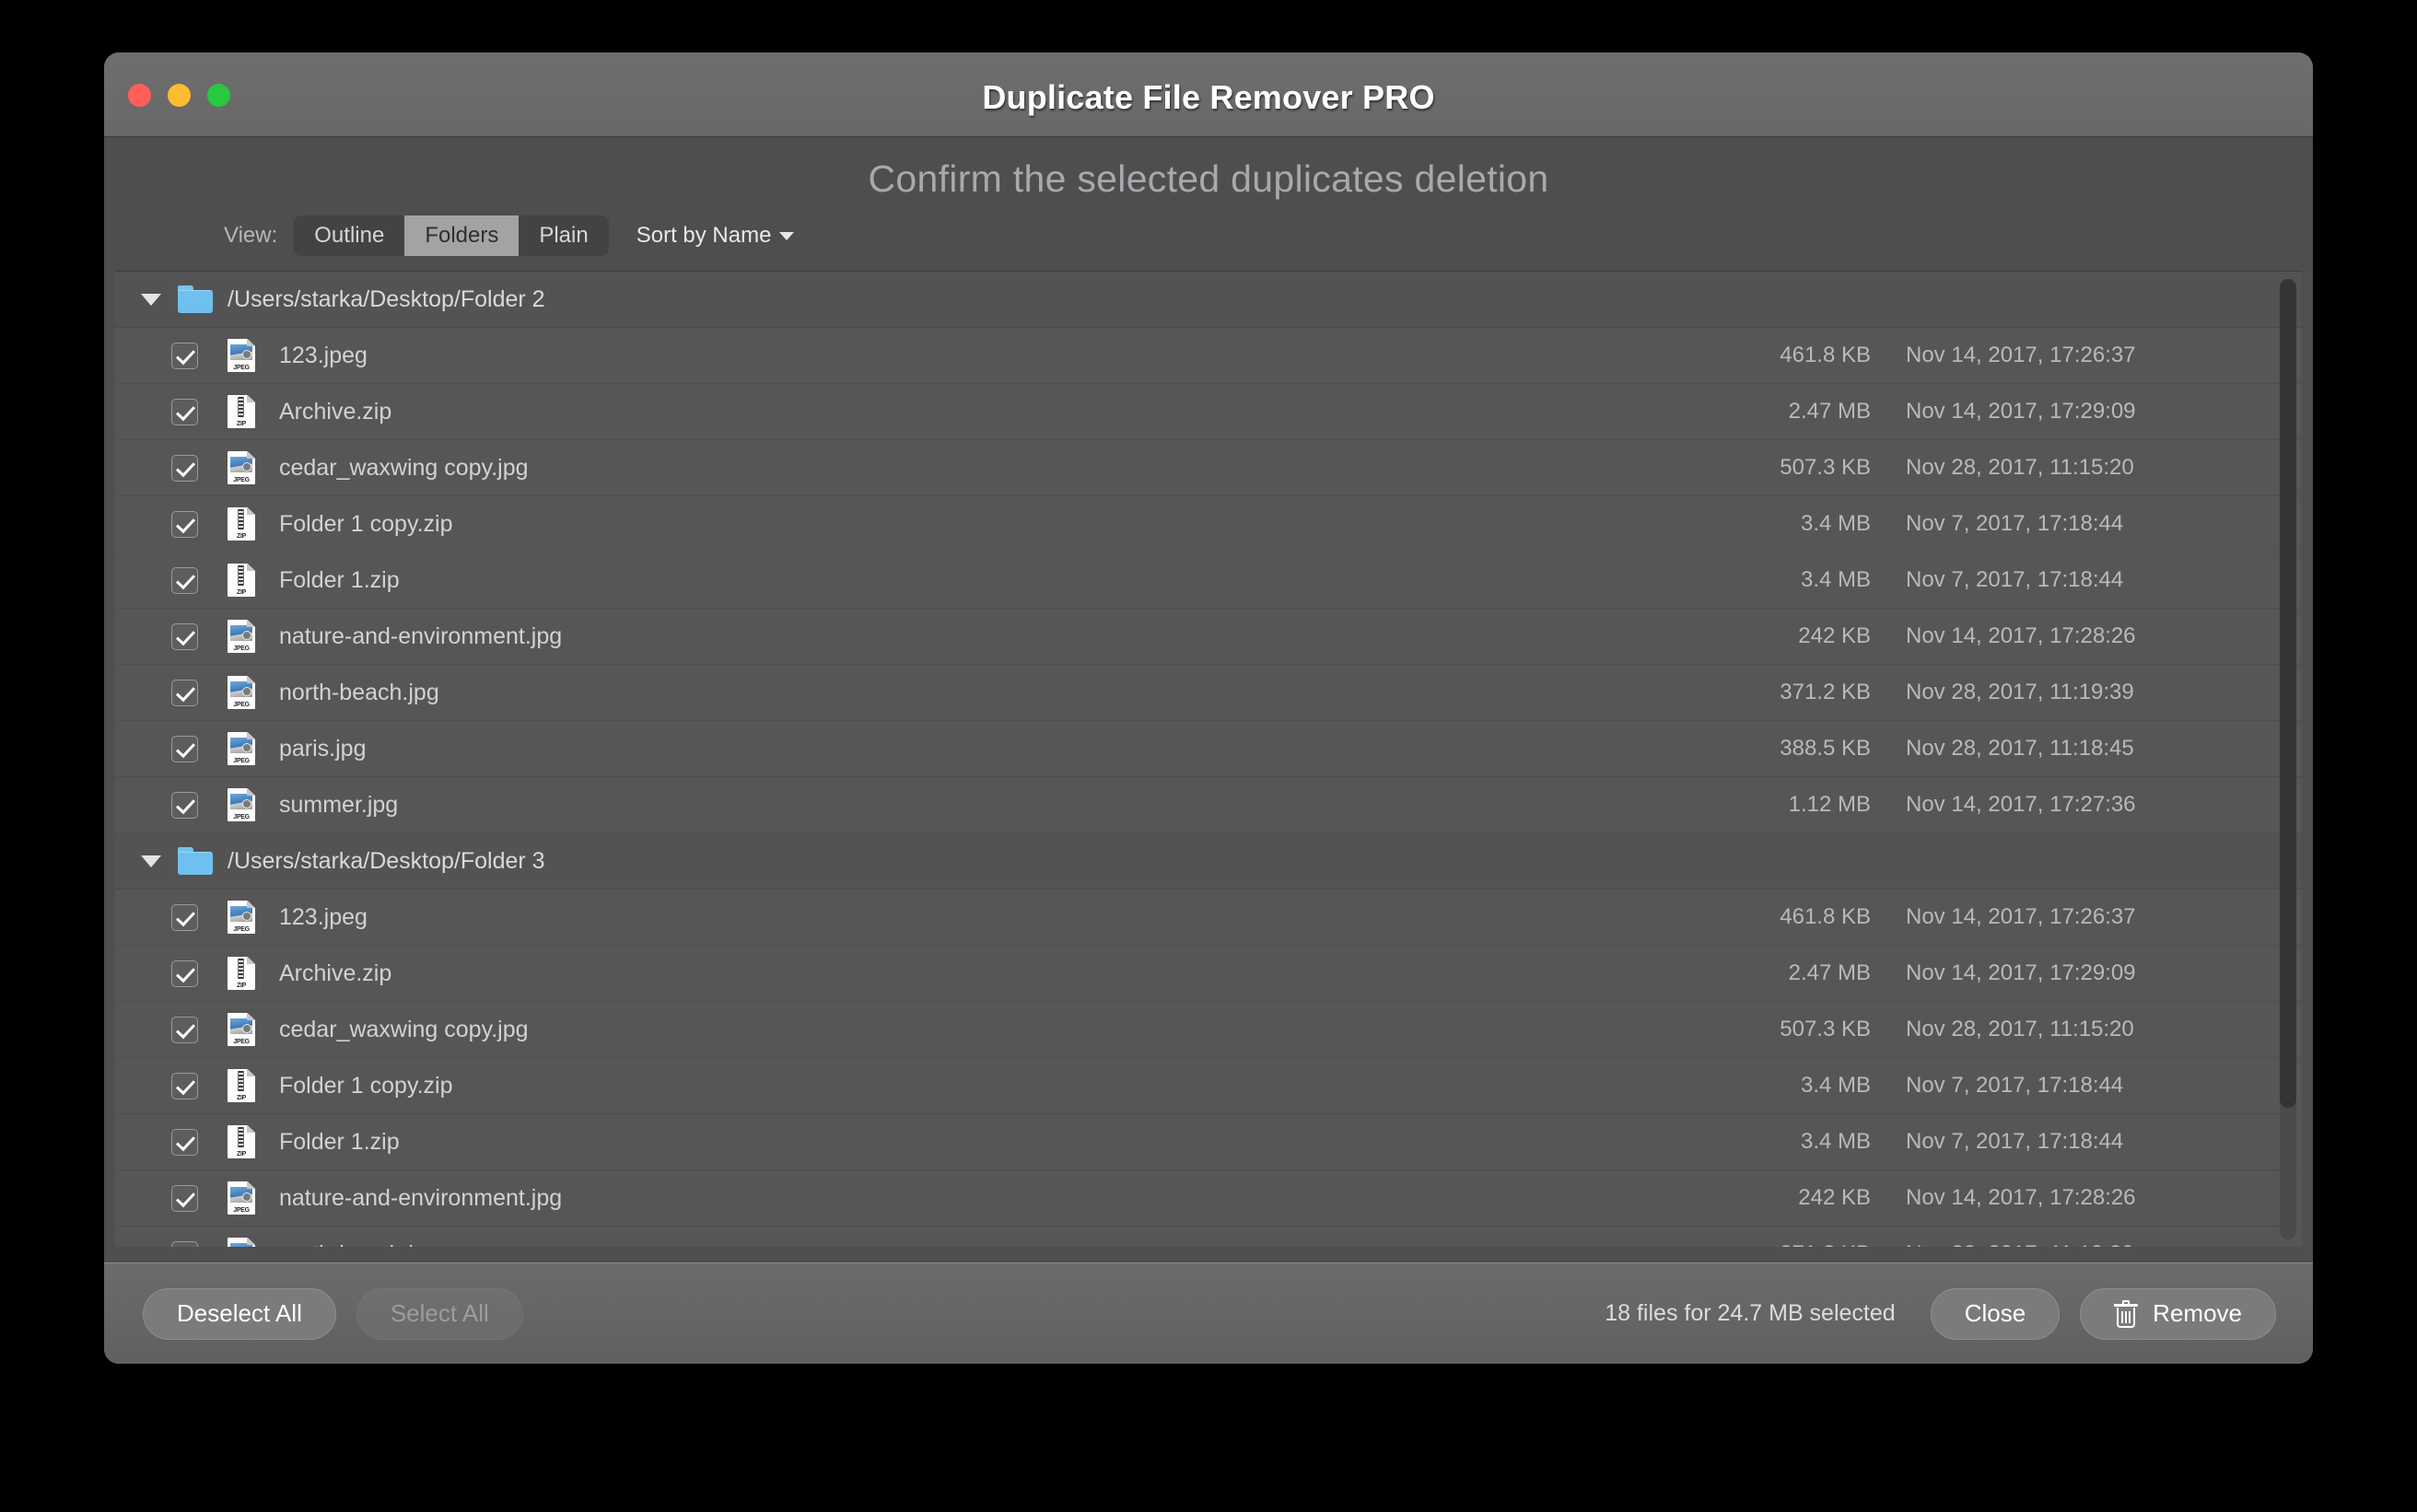  Describe the element at coordinates (704, 236) in the screenshot. I see `sort-by-label: Sort by Name` at that location.